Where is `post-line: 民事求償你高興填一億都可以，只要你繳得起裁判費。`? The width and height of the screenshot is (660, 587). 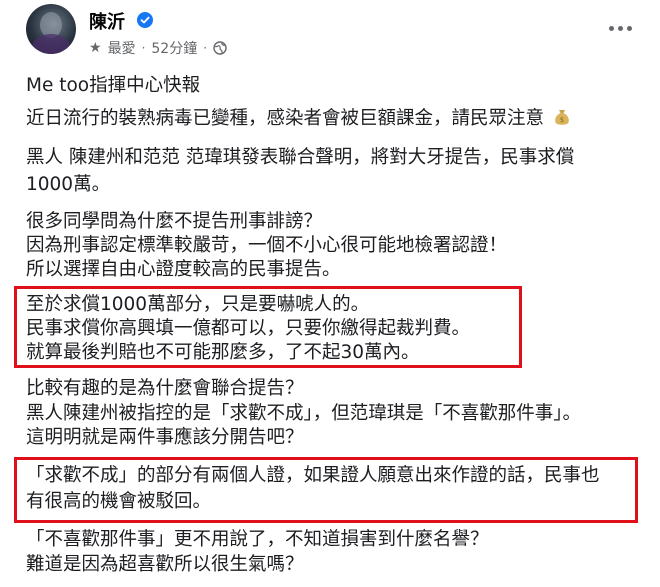
post-line: 民事求償你高興填一億都可以，只要你繳得起裁判費。 is located at coordinates (248, 328).